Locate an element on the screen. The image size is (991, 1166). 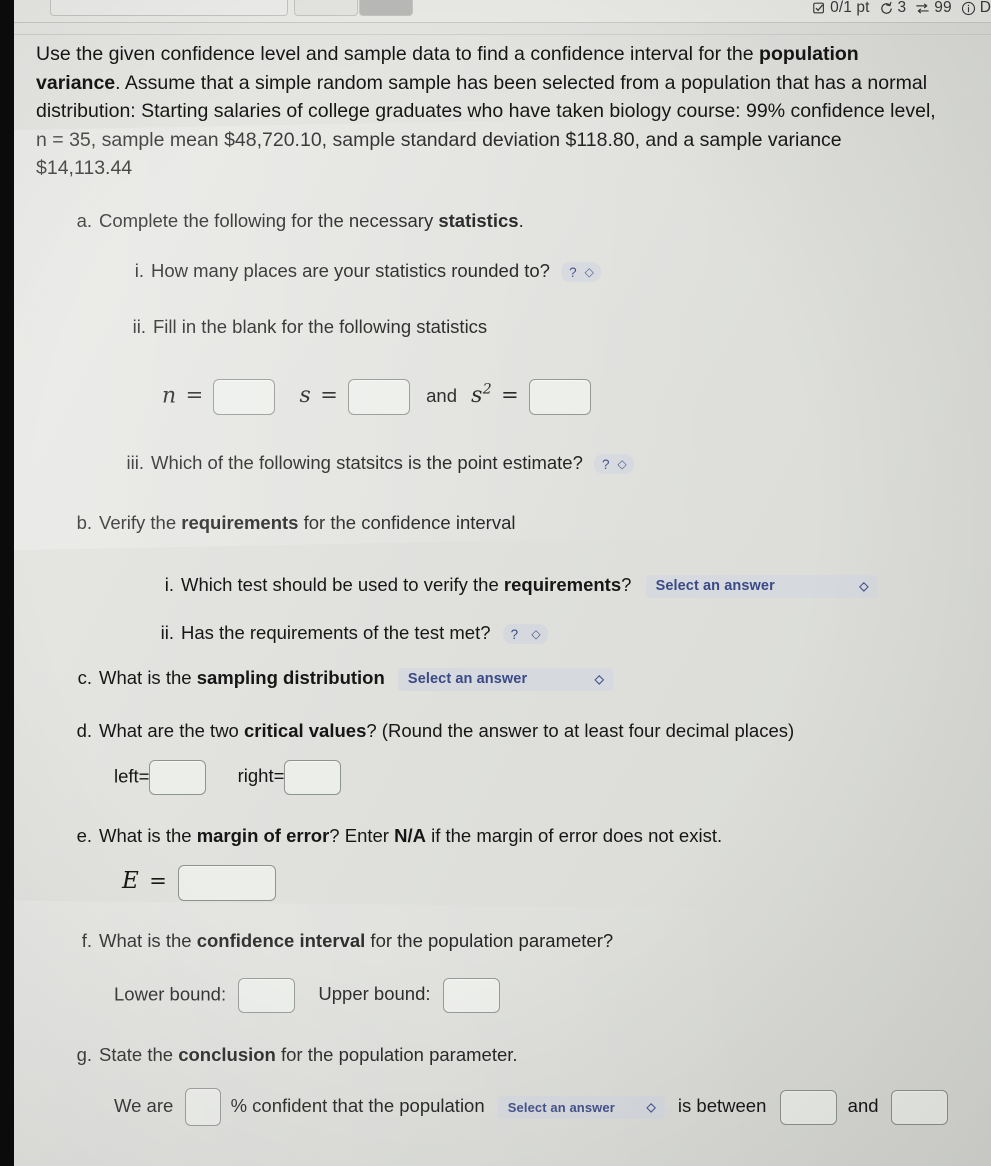
section-g-text-pre: State the is located at coordinates (139, 1054).